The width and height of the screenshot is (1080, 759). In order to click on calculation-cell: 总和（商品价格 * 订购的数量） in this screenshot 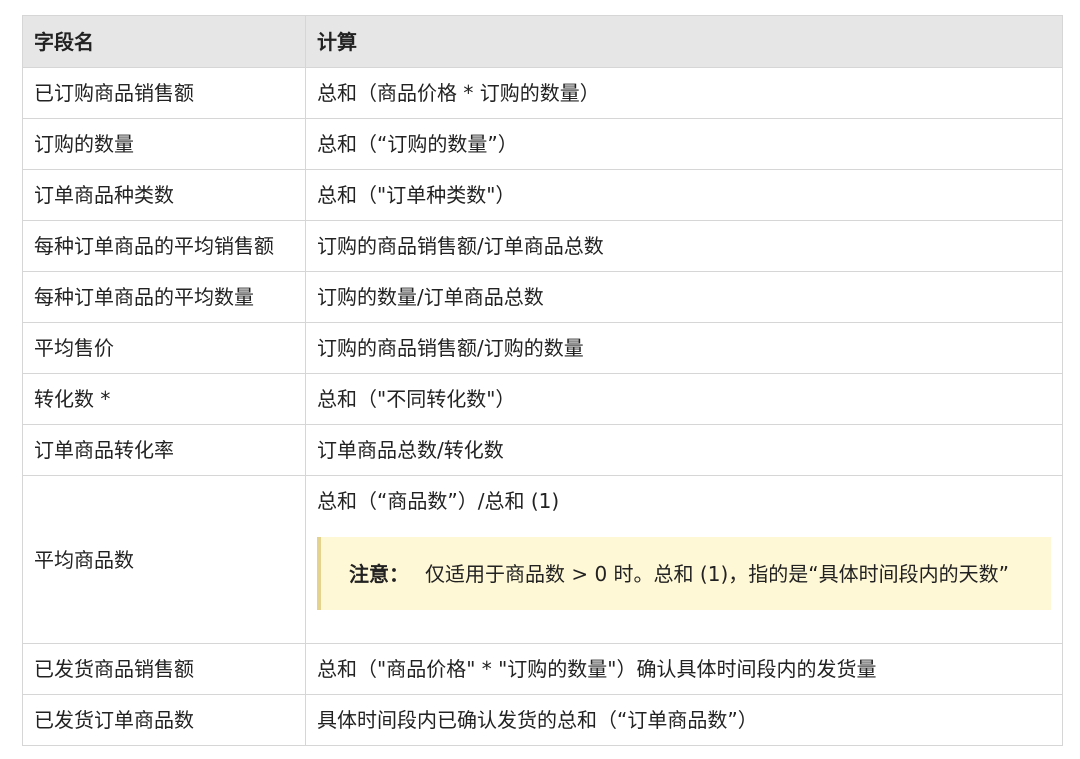, I will do `click(684, 93)`.